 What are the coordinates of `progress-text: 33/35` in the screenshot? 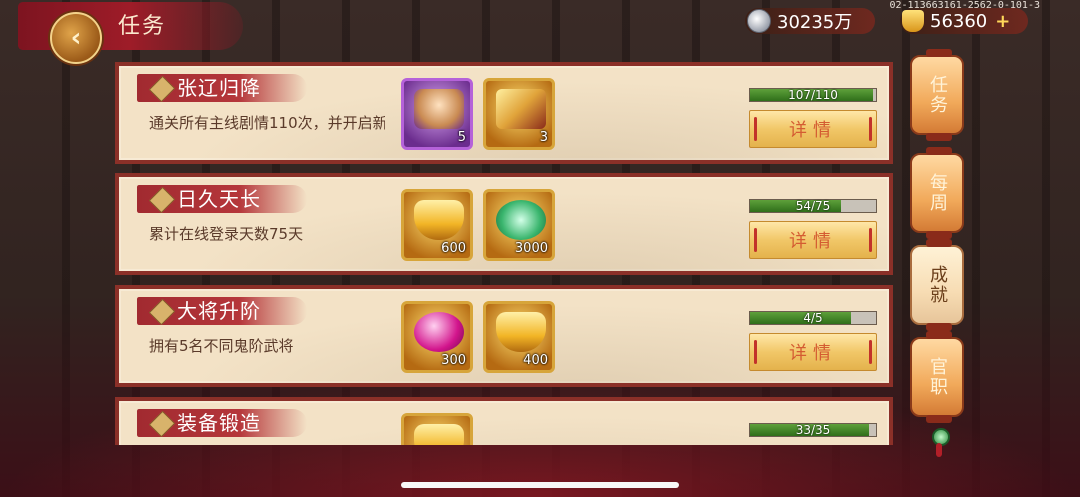 It's located at (813, 430).